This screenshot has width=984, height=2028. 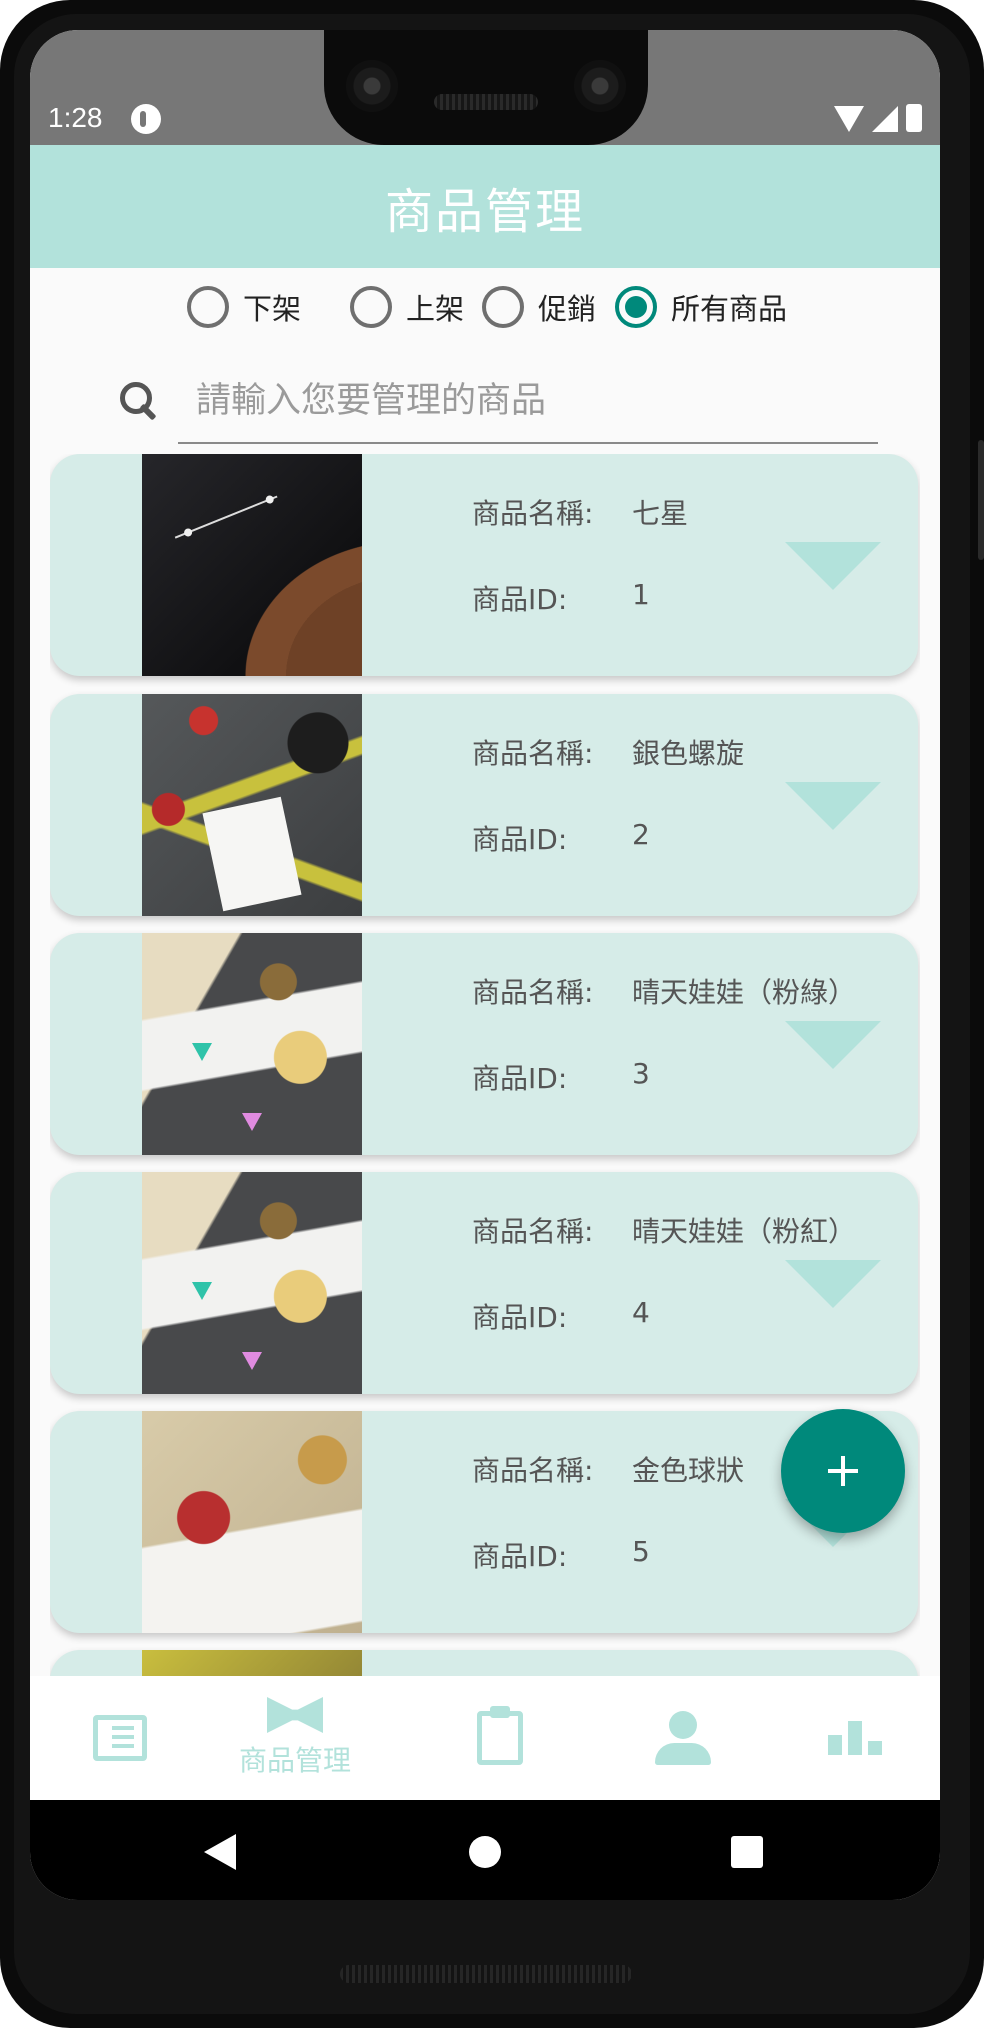 I want to click on bowtie-icon, so click(x=295, y=1715).